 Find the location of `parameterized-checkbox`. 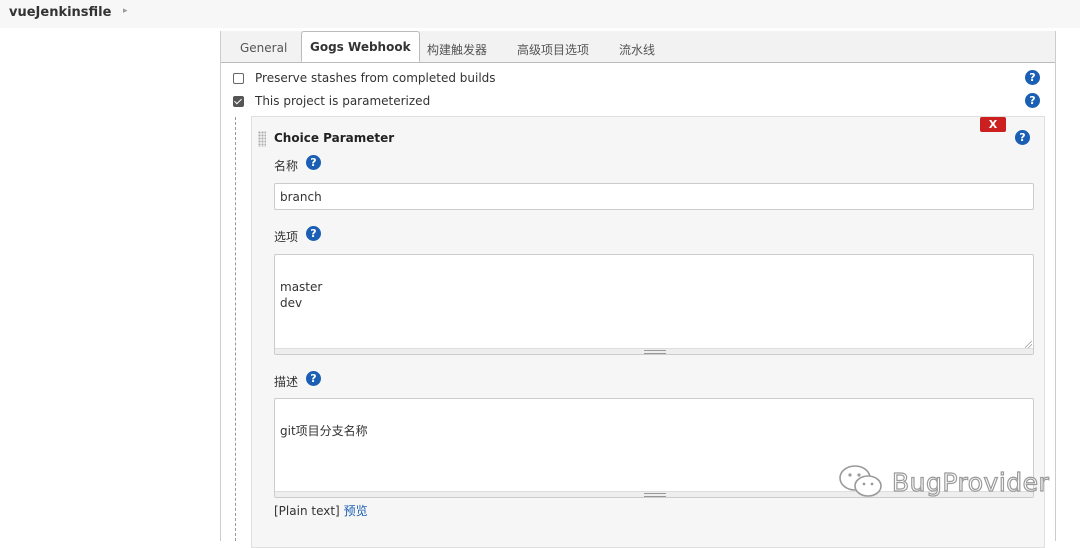

parameterized-checkbox is located at coordinates (238, 101).